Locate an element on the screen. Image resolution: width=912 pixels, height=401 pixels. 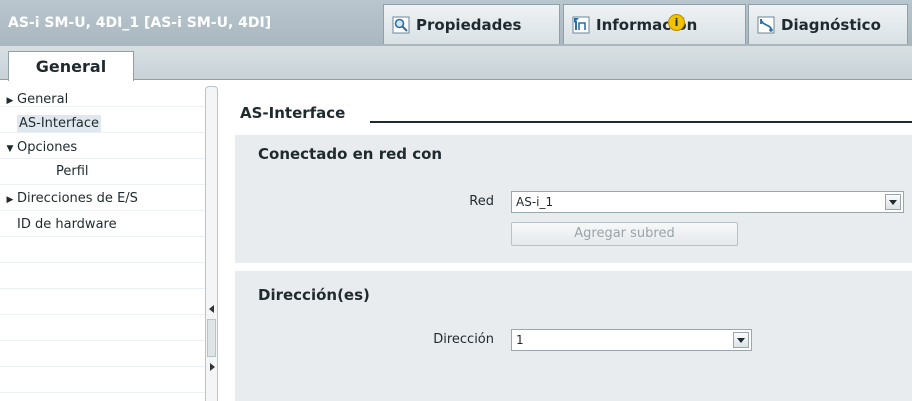
nav-item-label: ID de hardware is located at coordinates (67, 224).